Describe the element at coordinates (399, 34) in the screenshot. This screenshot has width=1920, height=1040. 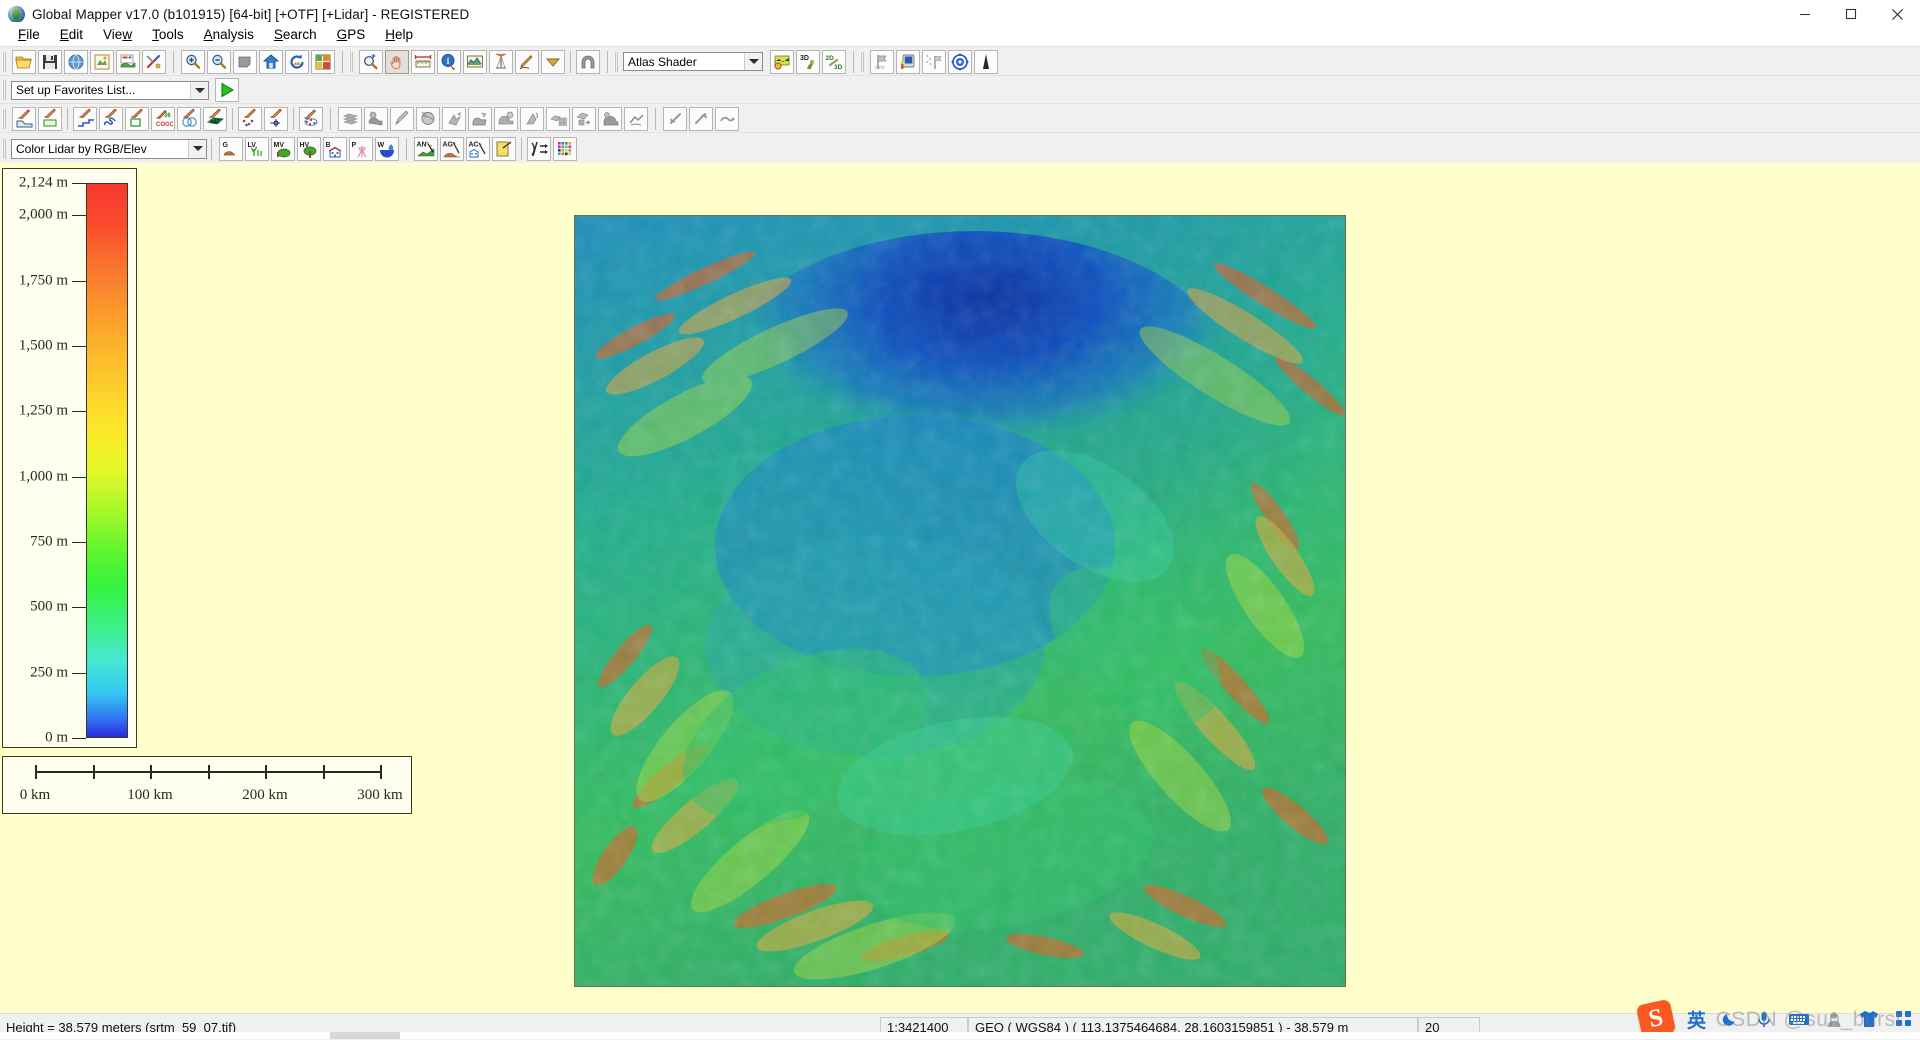
I see `menu-help: Help` at that location.